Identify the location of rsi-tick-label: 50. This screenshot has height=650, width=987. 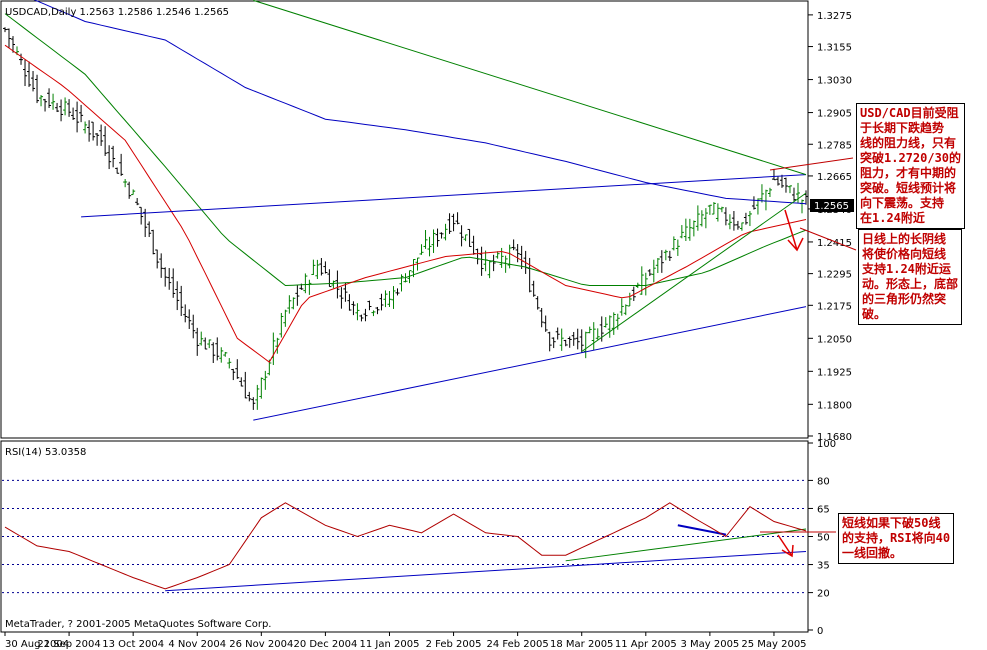
(823, 538).